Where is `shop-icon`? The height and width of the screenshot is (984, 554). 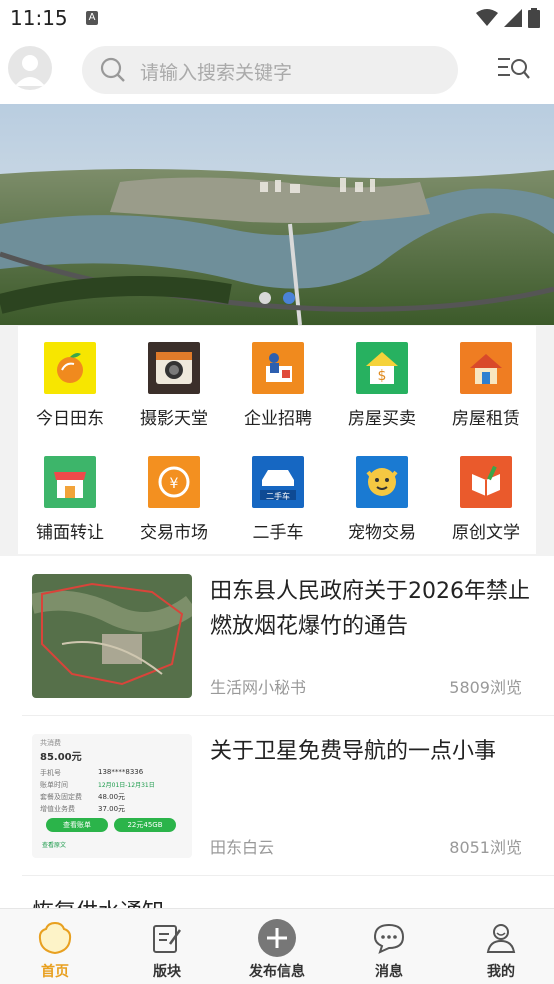
shop-icon is located at coordinates (70, 482).